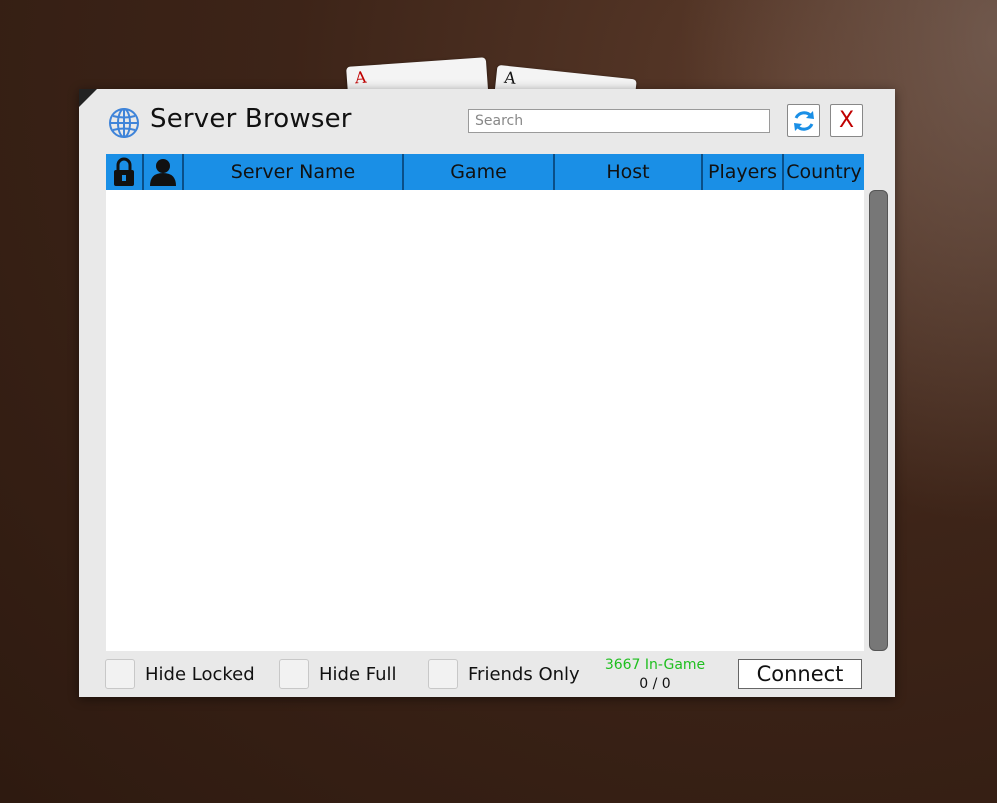 Image resolution: width=997 pixels, height=803 pixels. Describe the element at coordinates (443, 674) in the screenshot. I see `friends-only-checkbox` at that location.